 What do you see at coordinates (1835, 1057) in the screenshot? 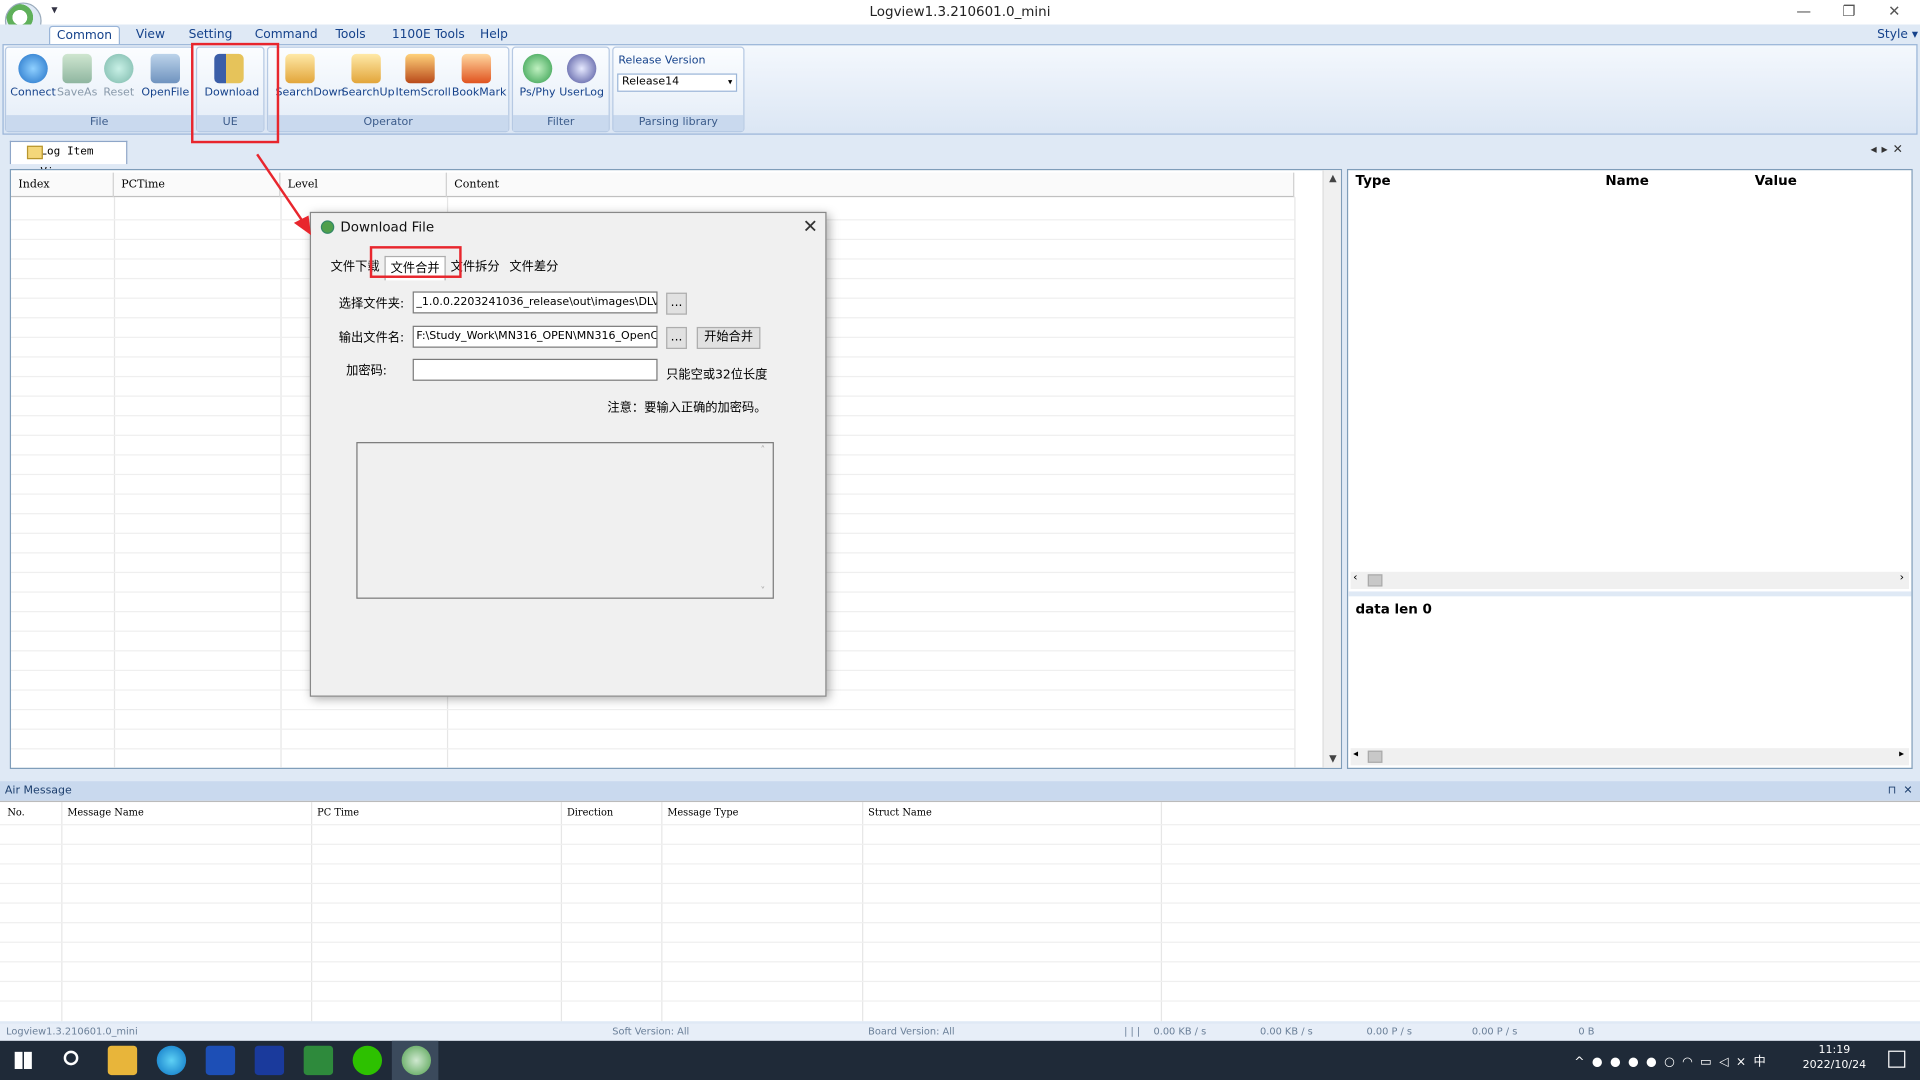
I see `taskbar-clock: 11:19 2022/10/24` at bounding box center [1835, 1057].